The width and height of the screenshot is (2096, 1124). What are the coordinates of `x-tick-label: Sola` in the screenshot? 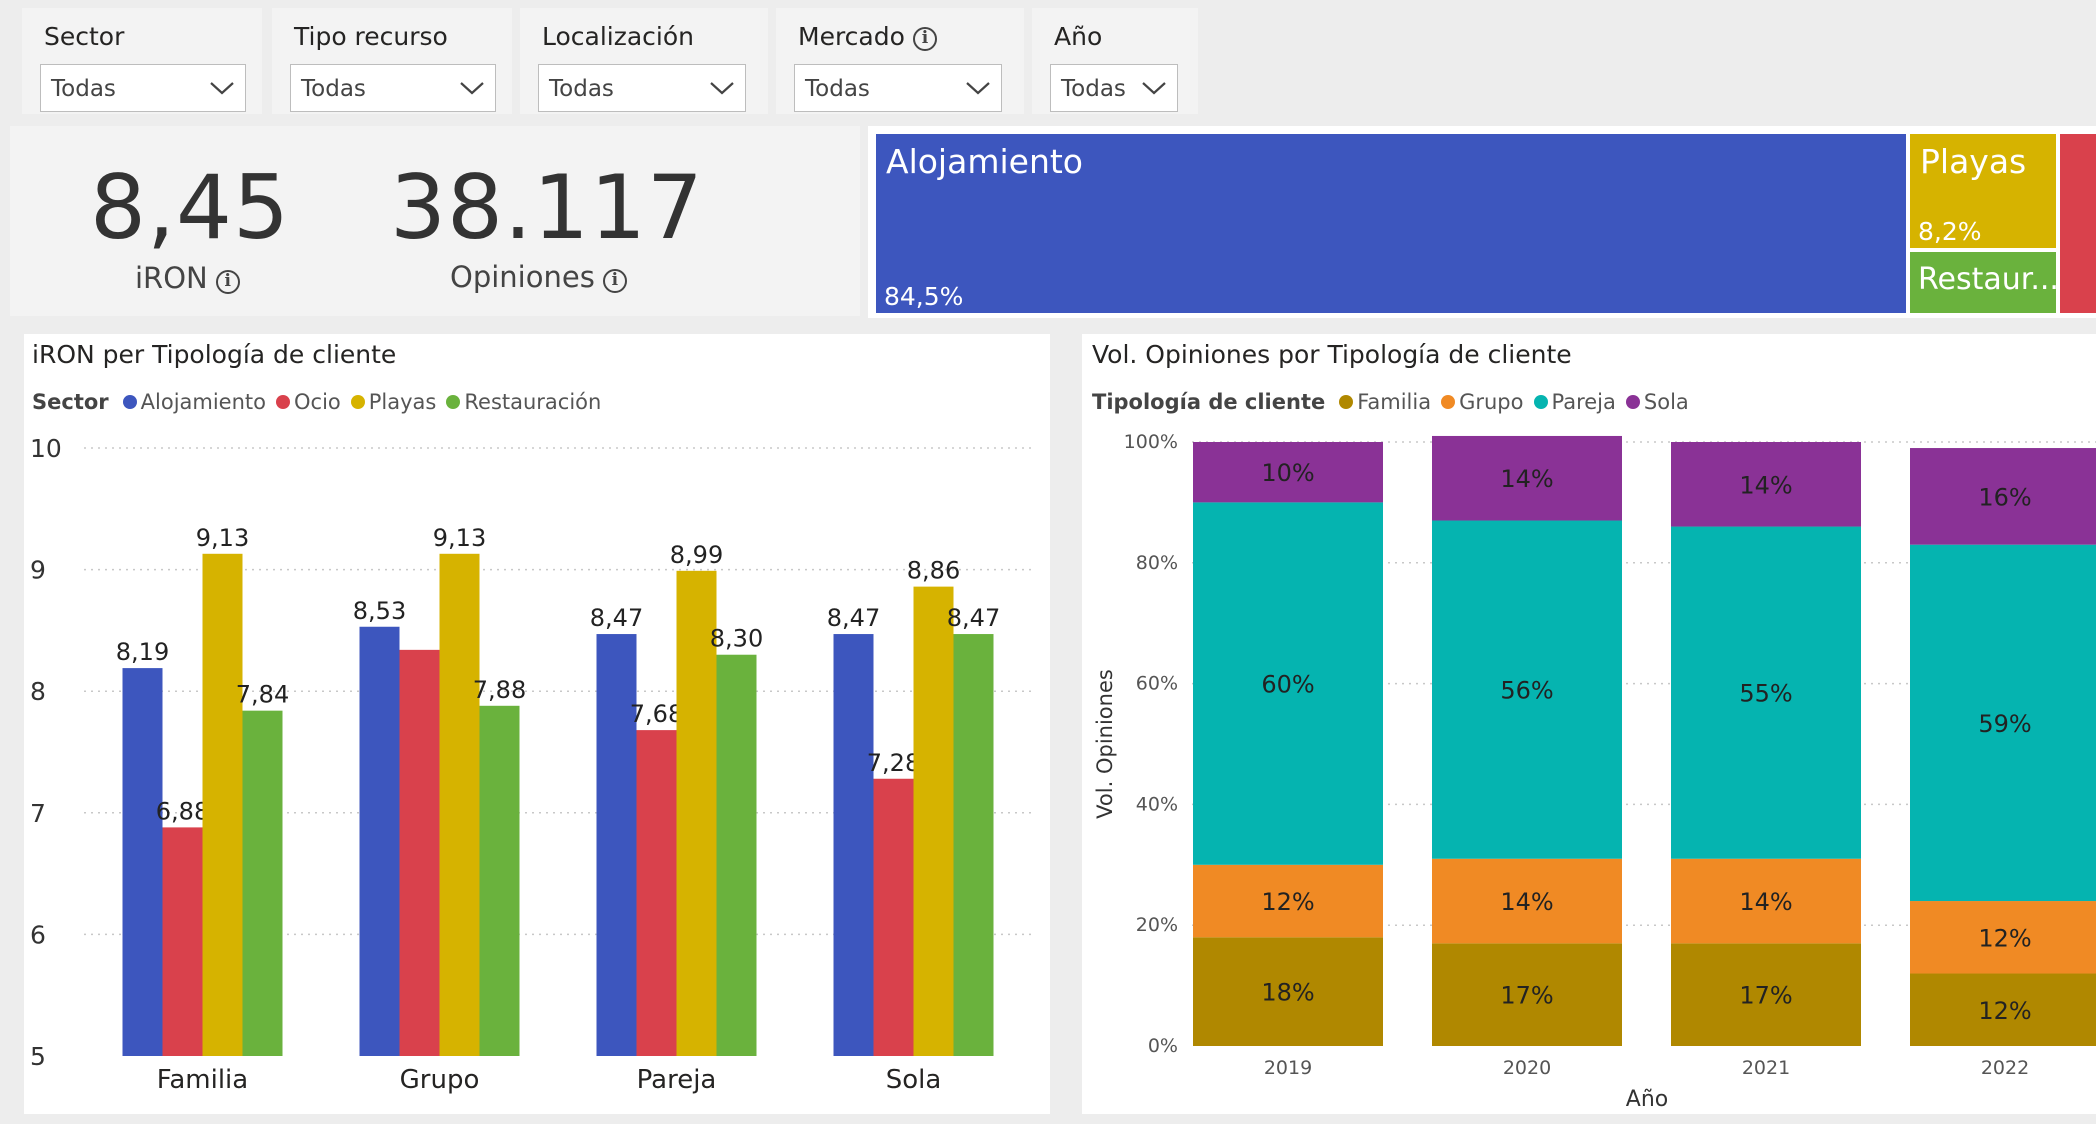 It's located at (914, 1080).